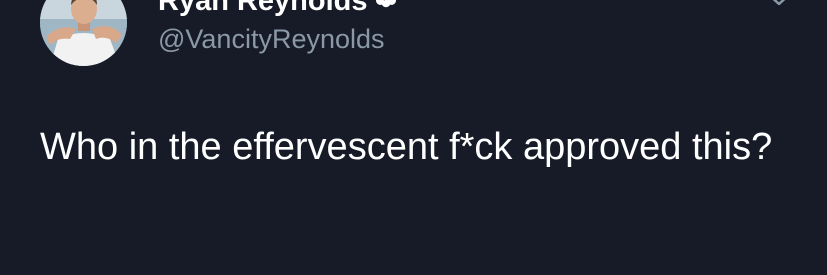 This screenshot has width=827, height=275. I want to click on chevron-down-icon, so click(779, 3).